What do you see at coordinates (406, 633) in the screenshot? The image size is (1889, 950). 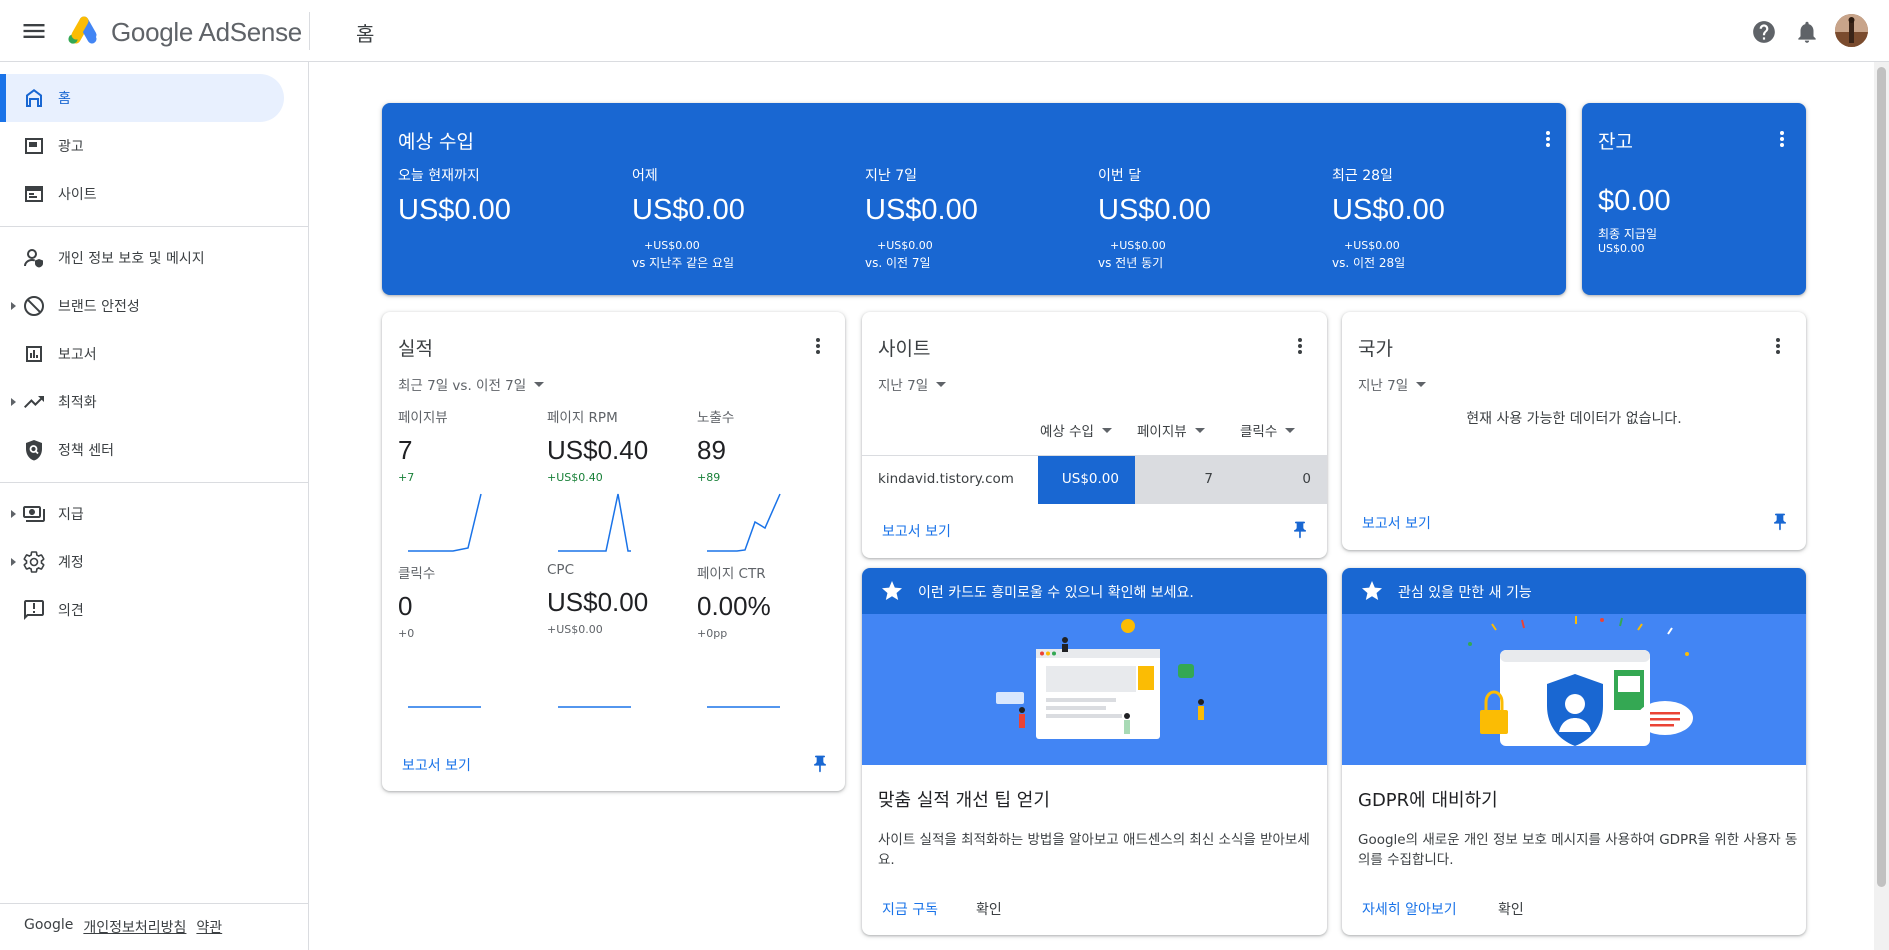 I see `metric-delta: +0` at bounding box center [406, 633].